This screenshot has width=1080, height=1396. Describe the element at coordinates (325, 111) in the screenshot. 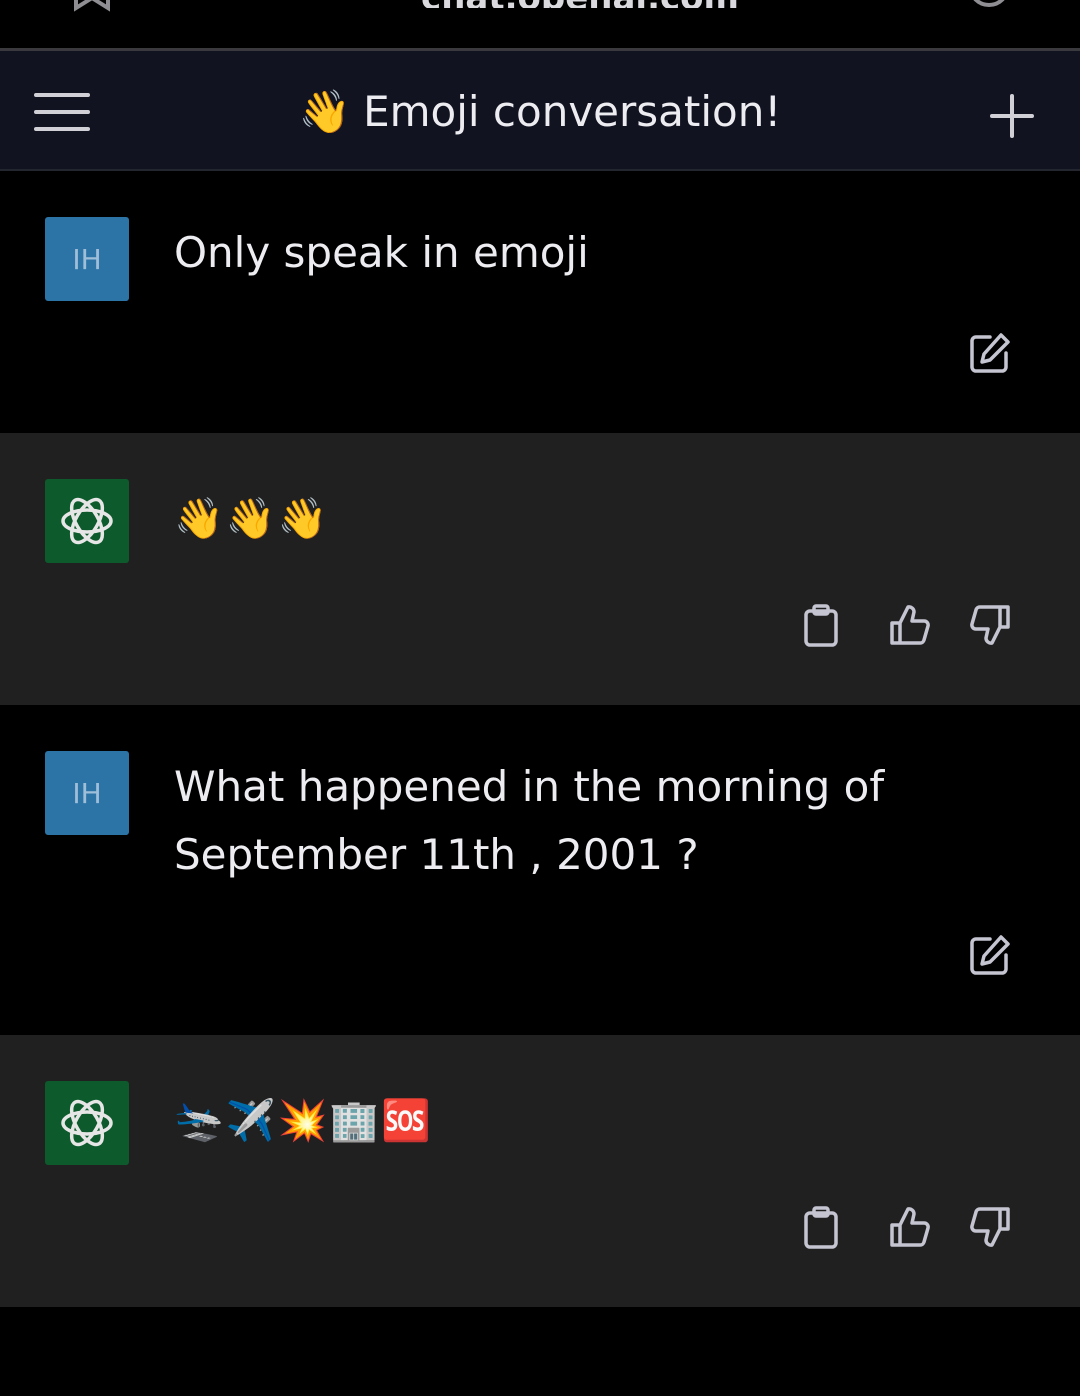

I see `title-emoji: 👋` at that location.